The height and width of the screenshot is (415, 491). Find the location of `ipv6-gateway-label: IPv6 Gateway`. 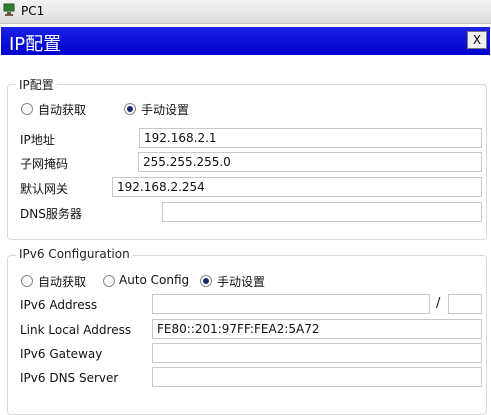

ipv6-gateway-label: IPv6 Gateway is located at coordinates (61, 354).